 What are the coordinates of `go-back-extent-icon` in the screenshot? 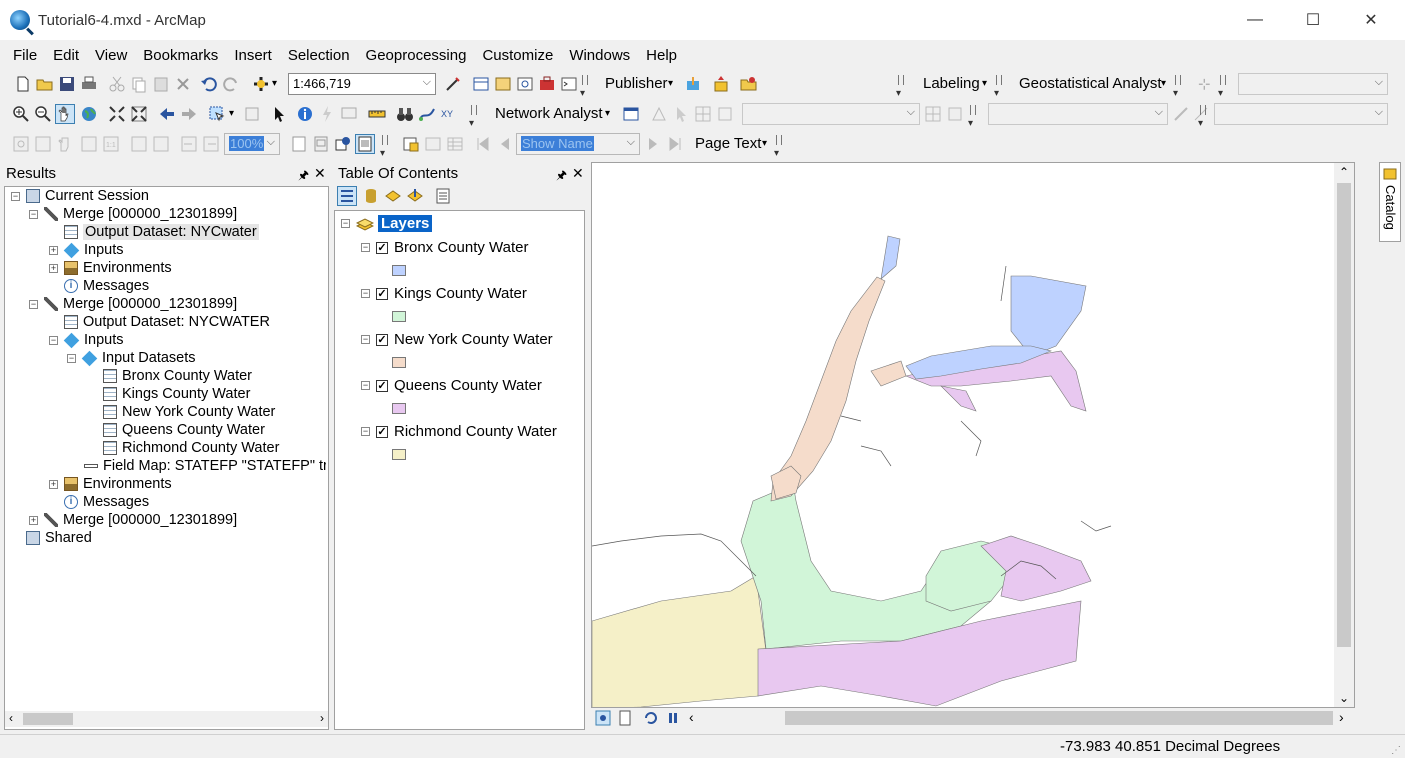 It's located at (167, 114).